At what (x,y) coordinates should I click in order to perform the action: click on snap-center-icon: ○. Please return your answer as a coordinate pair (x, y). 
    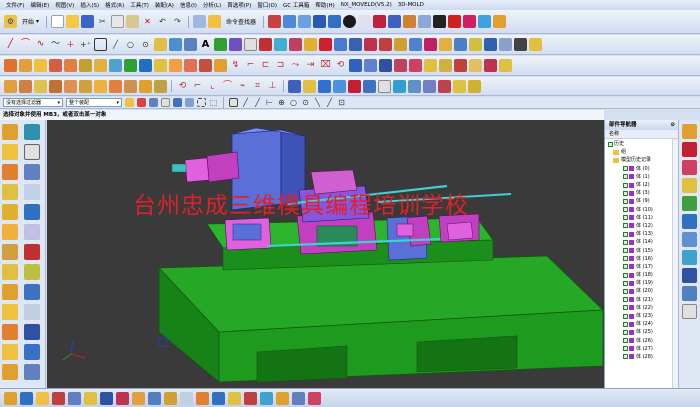
    Looking at the image, I should click on (293, 102).